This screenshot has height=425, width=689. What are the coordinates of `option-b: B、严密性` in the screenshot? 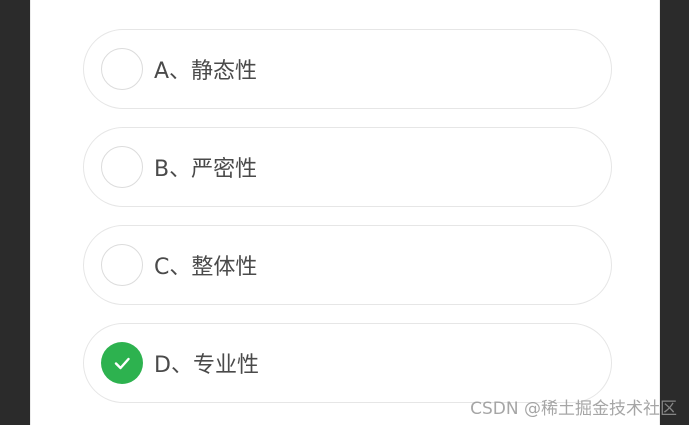 It's located at (347, 167).